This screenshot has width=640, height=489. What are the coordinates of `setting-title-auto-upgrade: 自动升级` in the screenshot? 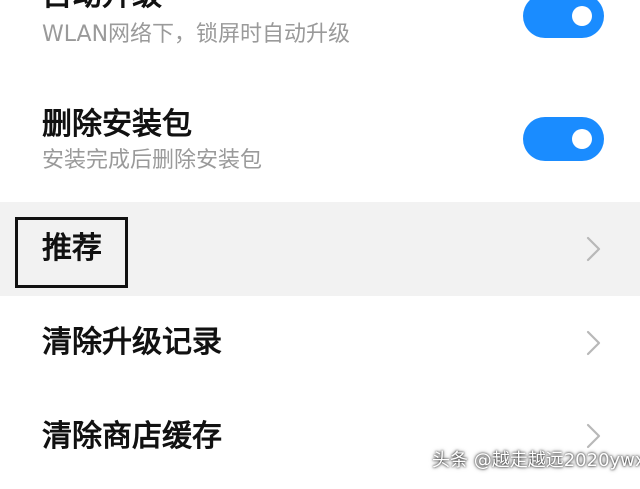 It's located at (102, 5).